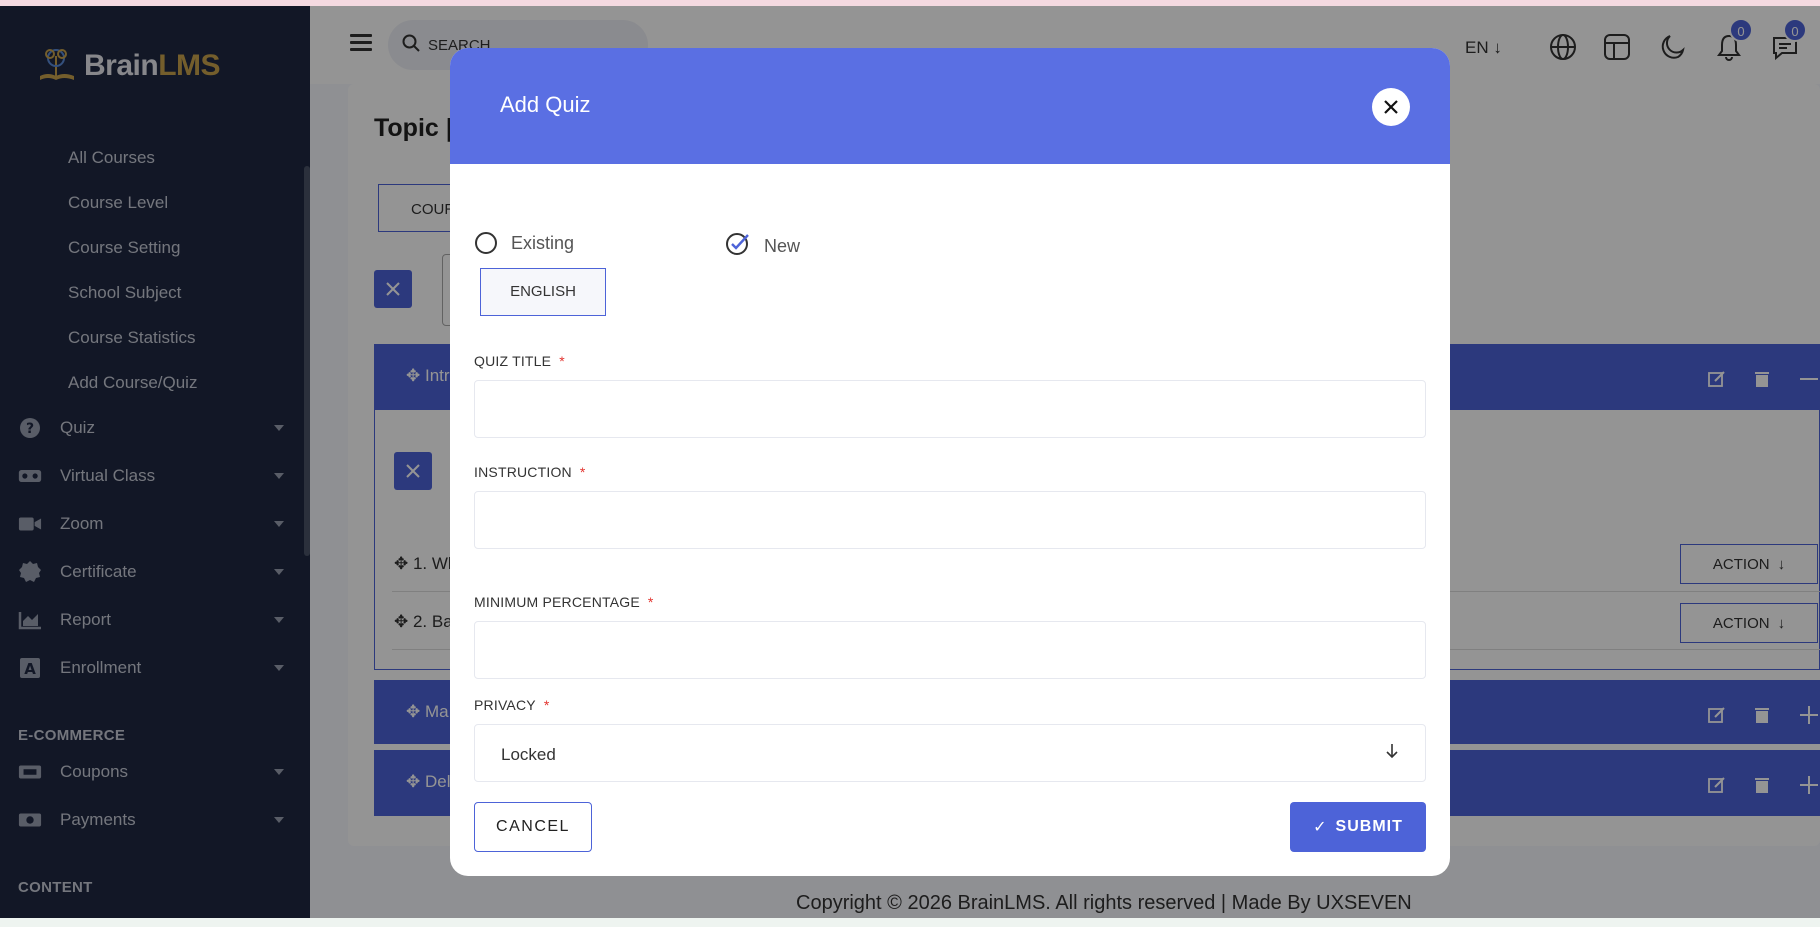 Image resolution: width=1820 pixels, height=927 pixels. What do you see at coordinates (1369, 826) in the screenshot?
I see `submit-label: SUBMIT` at bounding box center [1369, 826].